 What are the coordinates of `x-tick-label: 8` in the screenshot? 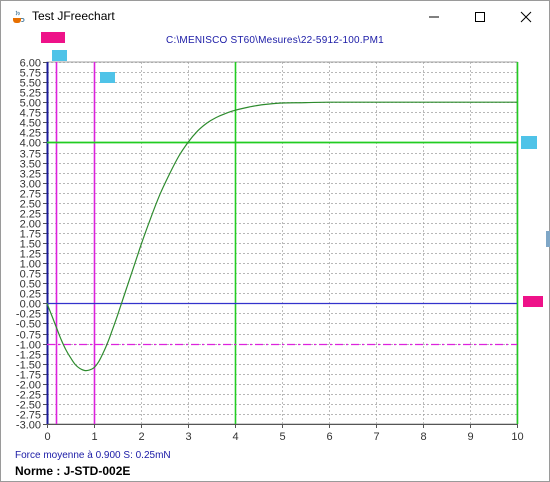 It's located at (423, 437).